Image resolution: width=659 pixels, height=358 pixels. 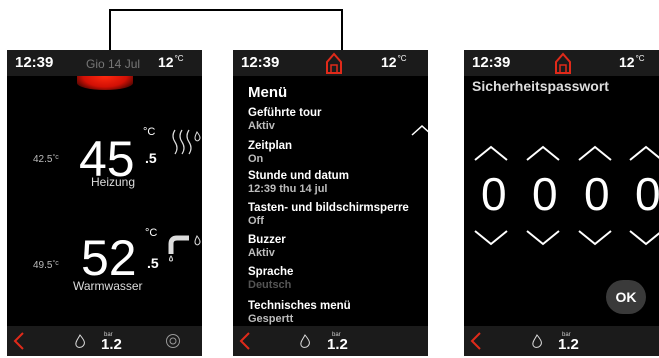 What do you see at coordinates (149, 132) in the screenshot?
I see `heating-unit: °C` at bounding box center [149, 132].